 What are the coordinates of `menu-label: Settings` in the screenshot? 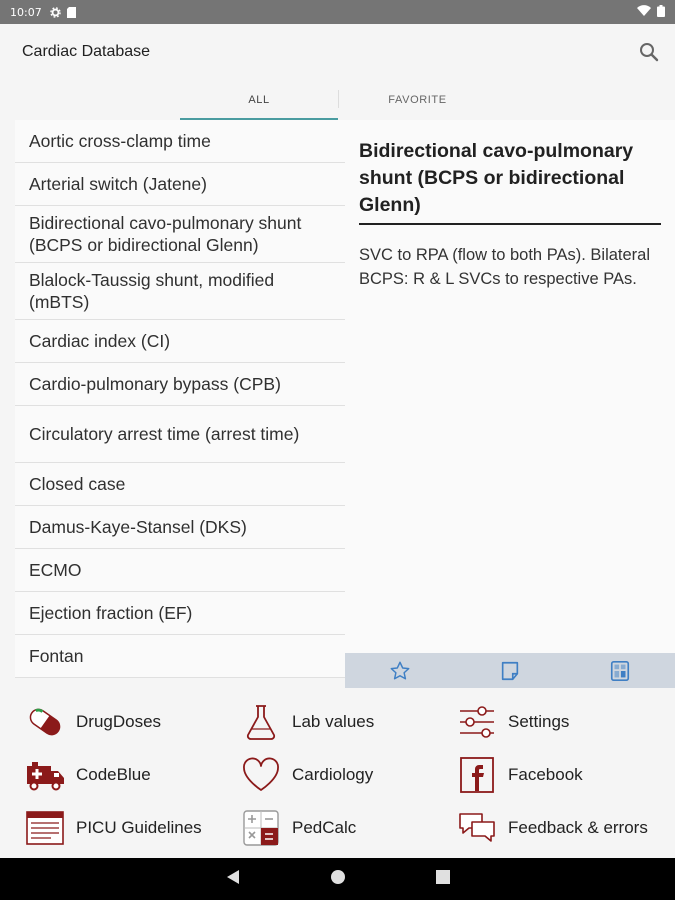 It's located at (539, 721).